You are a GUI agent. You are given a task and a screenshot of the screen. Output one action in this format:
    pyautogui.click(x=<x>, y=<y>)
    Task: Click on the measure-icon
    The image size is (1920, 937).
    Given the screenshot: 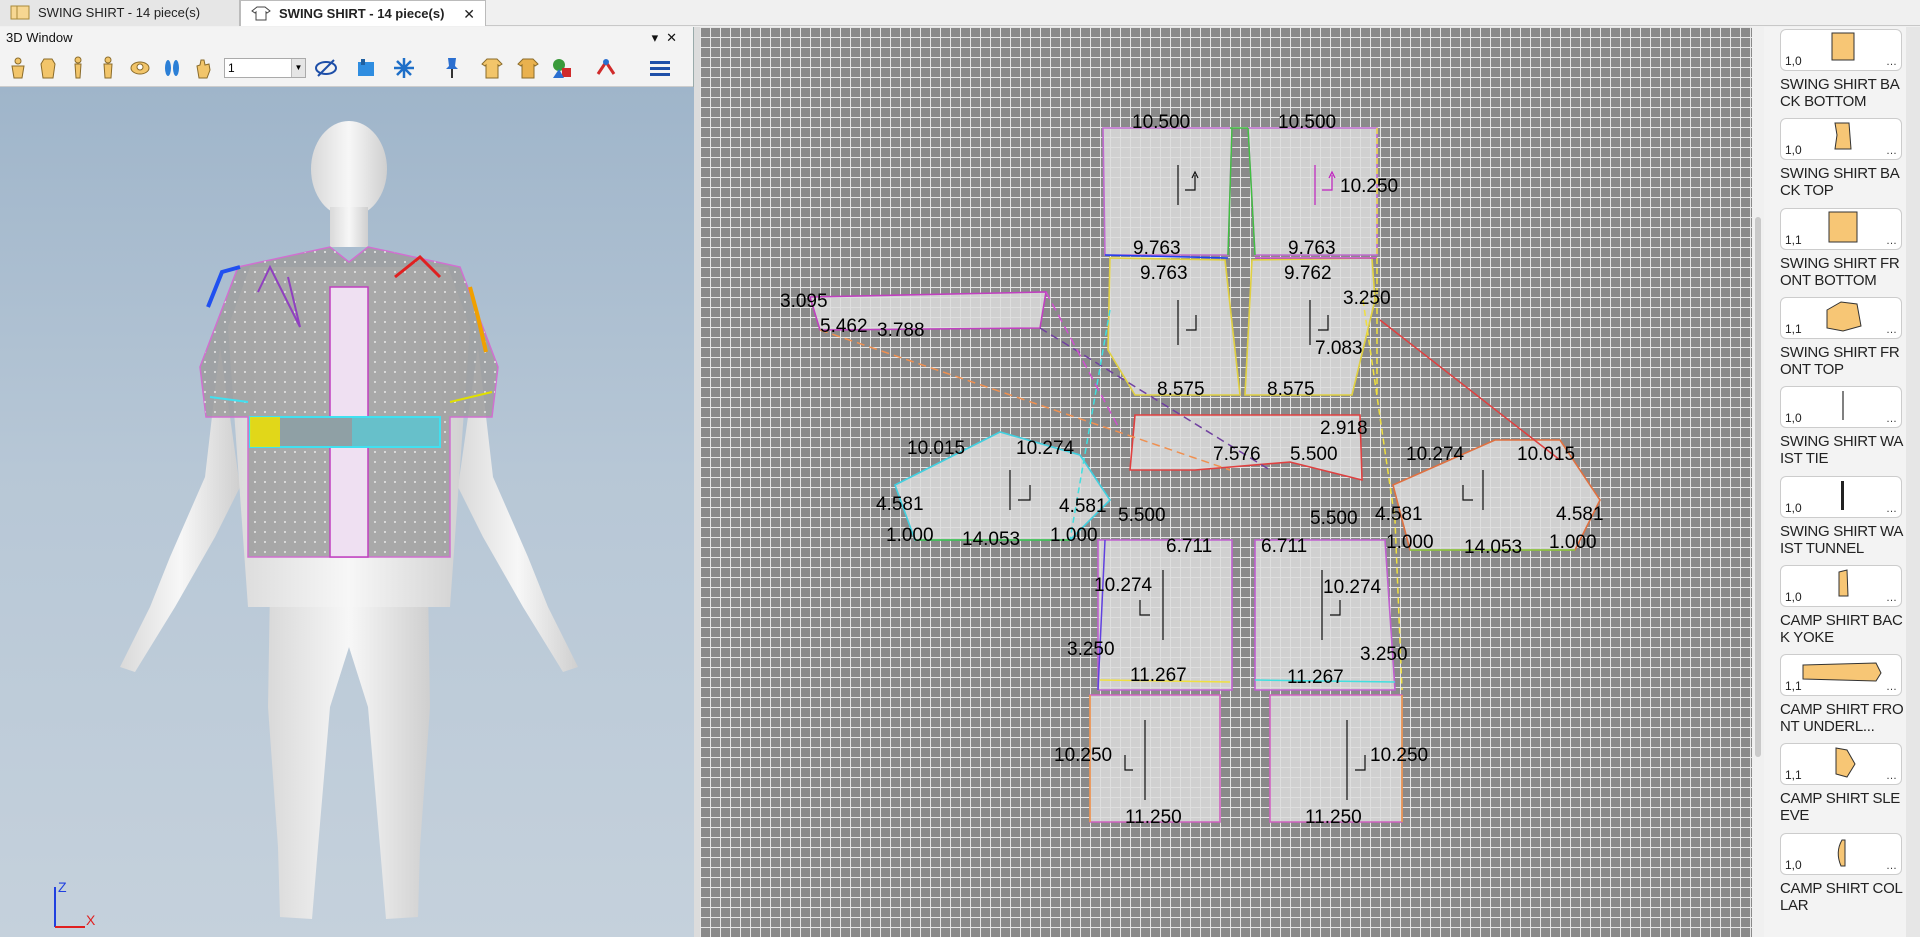 What is the action you would take?
    pyautogui.click(x=366, y=68)
    